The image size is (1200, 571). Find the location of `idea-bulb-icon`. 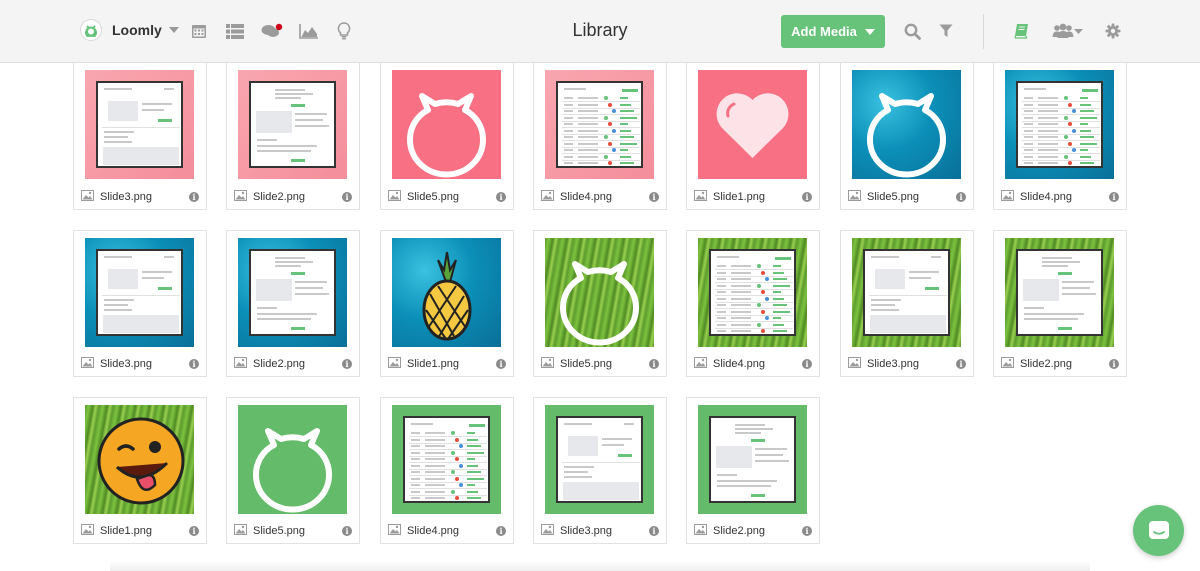

idea-bulb-icon is located at coordinates (344, 31).